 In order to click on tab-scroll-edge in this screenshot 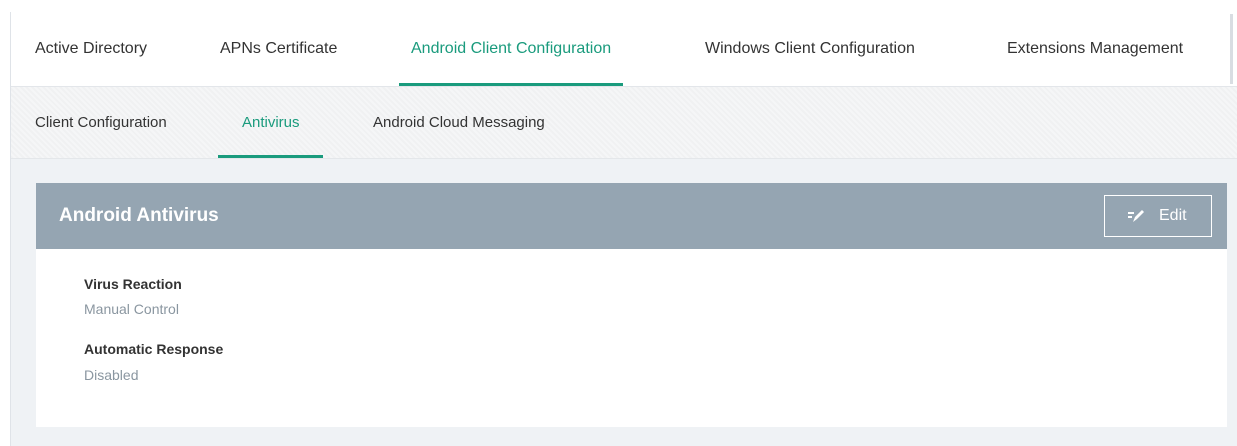, I will do `click(1231, 49)`.